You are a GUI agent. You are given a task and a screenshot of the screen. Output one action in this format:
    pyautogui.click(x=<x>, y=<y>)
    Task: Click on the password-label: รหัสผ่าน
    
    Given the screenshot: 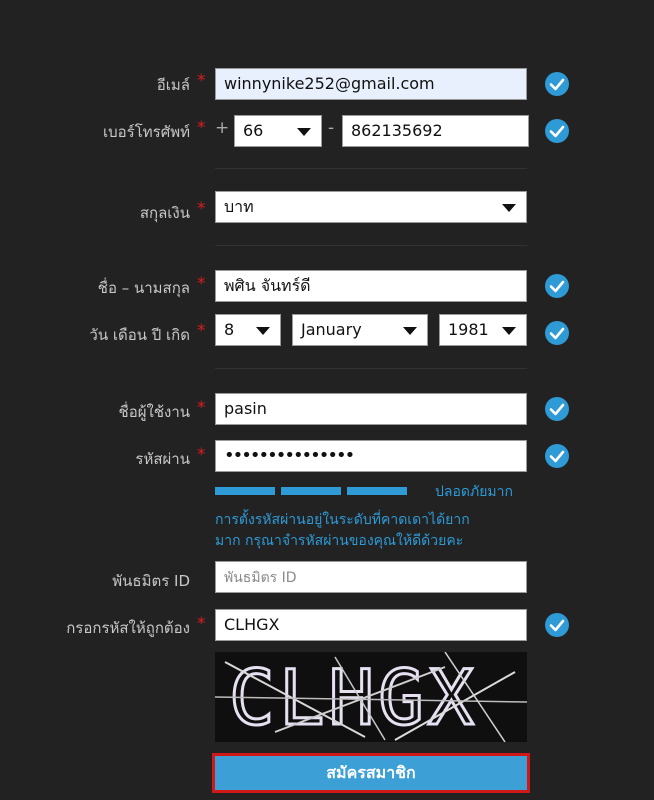 What is the action you would take?
    pyautogui.click(x=162, y=459)
    